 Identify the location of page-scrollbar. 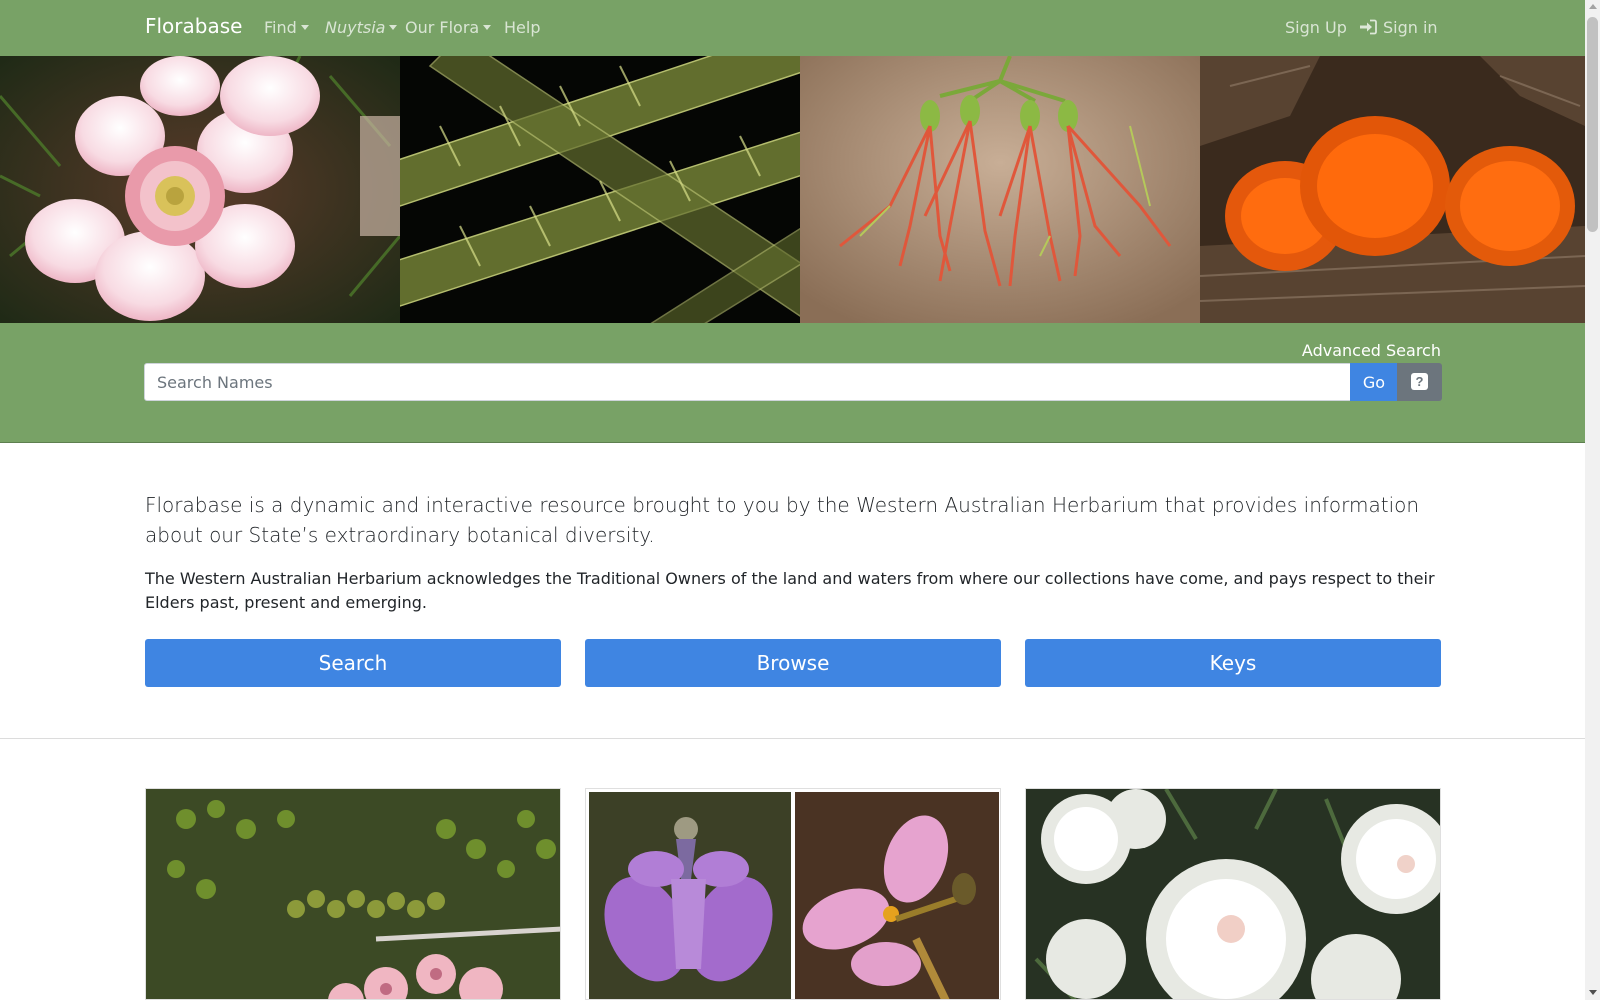
(1592, 500).